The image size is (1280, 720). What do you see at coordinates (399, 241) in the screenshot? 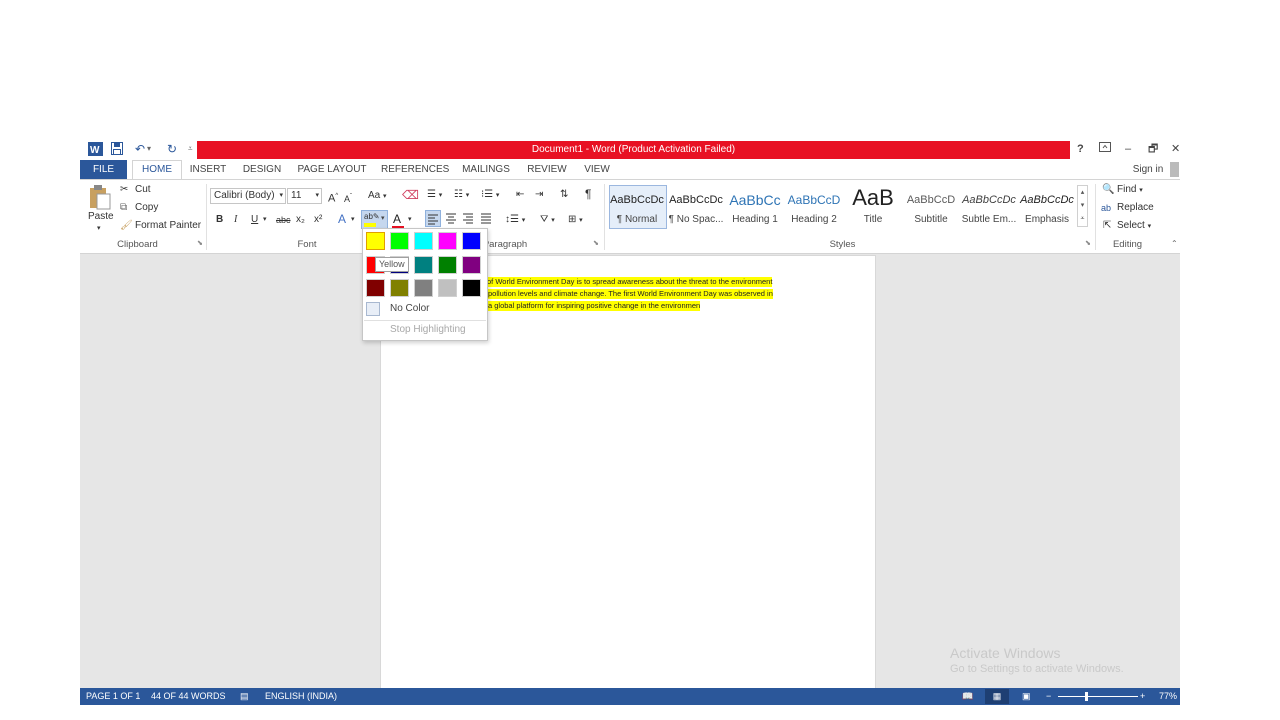
I see `highlight-swatch-bright-green` at bounding box center [399, 241].